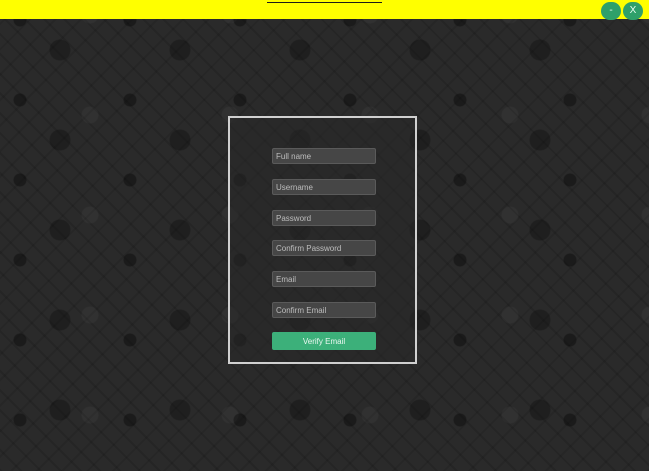  Describe the element at coordinates (324, 2) in the screenshot. I see `title-bar-divider` at that location.